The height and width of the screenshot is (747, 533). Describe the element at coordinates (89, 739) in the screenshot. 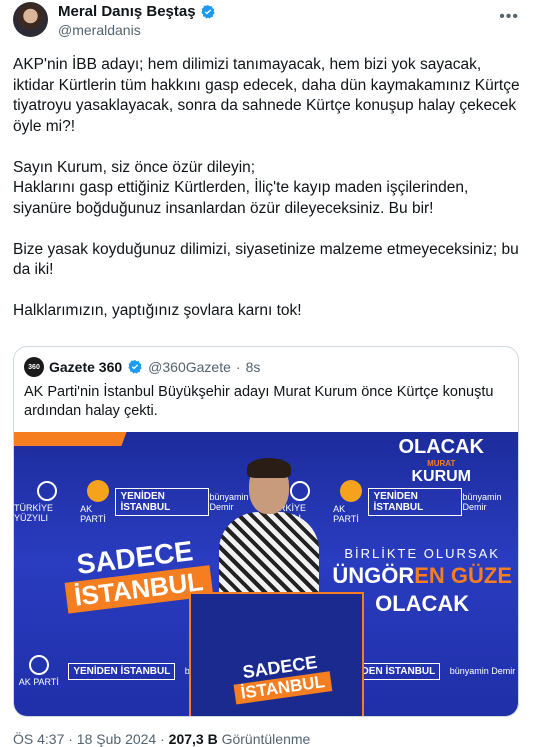

I see `tweet-timestamp: ÖS 4:37 · 18 Şub 2024 ·` at that location.